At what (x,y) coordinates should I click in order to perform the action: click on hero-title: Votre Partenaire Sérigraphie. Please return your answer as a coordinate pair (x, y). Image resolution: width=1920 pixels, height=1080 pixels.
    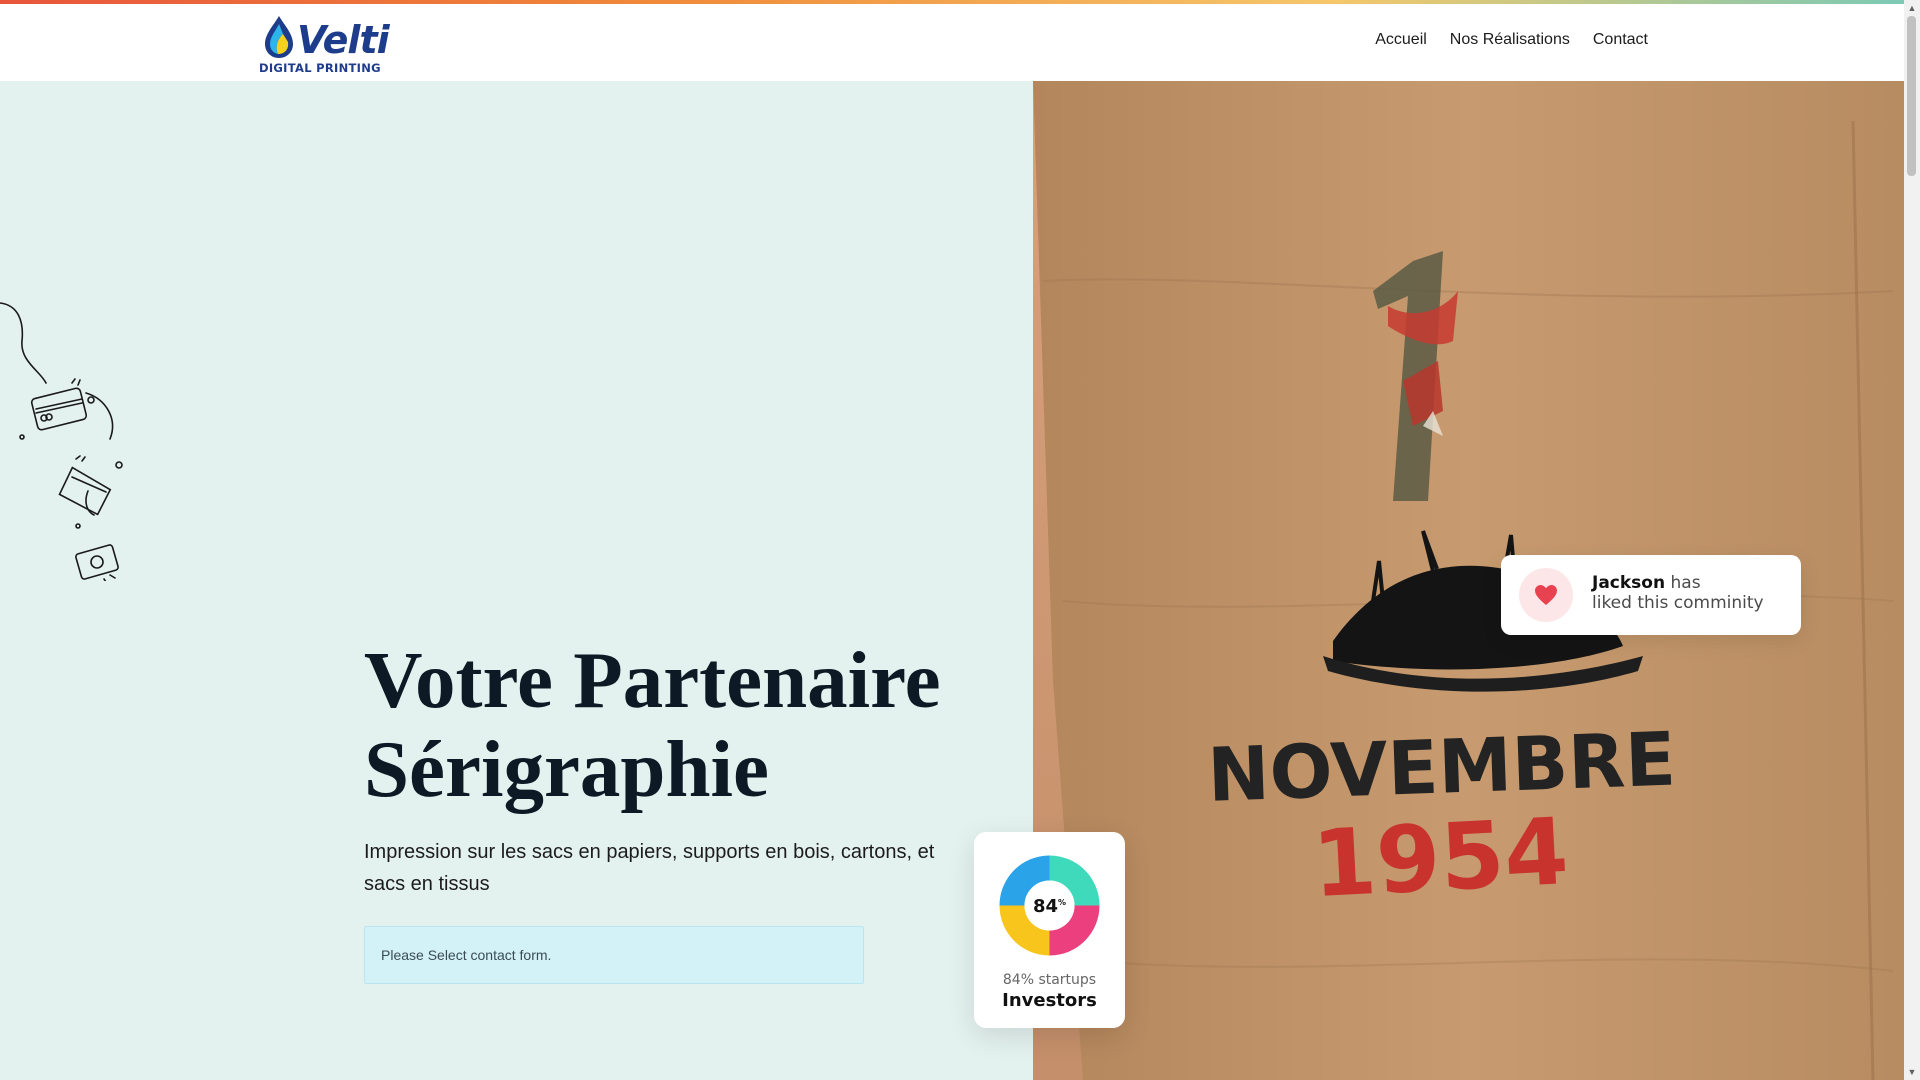
    Looking at the image, I should click on (684, 725).